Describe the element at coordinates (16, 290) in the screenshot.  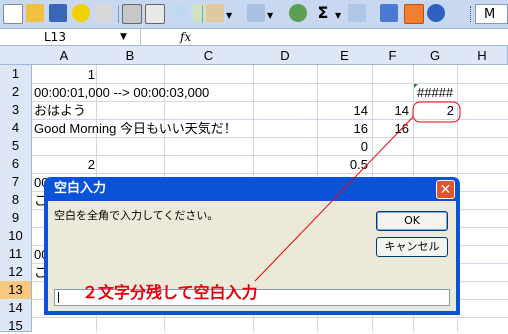
I see `row-header-13: 13` at that location.